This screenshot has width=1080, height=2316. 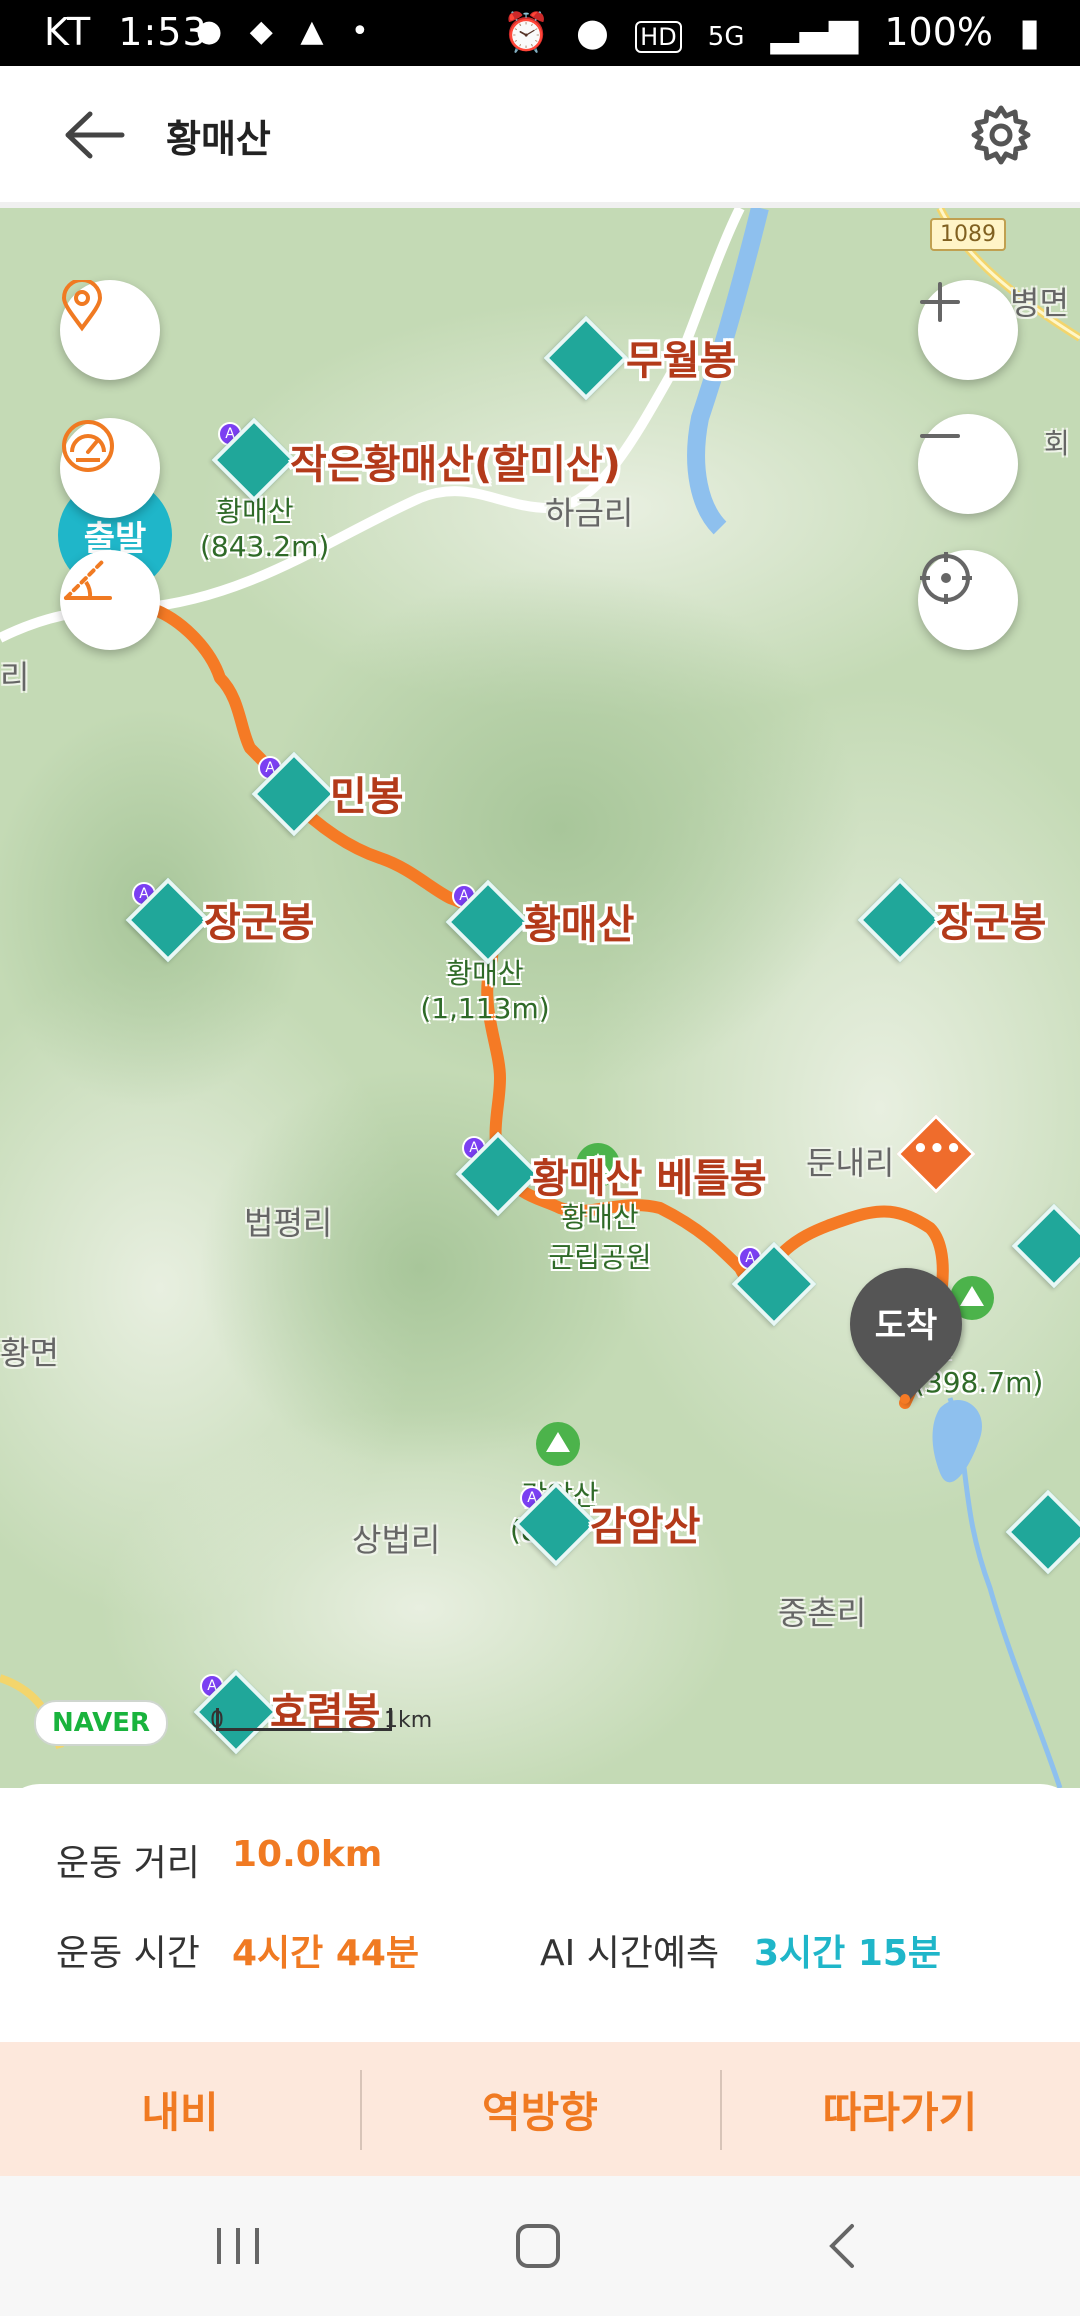 I want to click on recent-apps-icon, so click(x=238, y=2246).